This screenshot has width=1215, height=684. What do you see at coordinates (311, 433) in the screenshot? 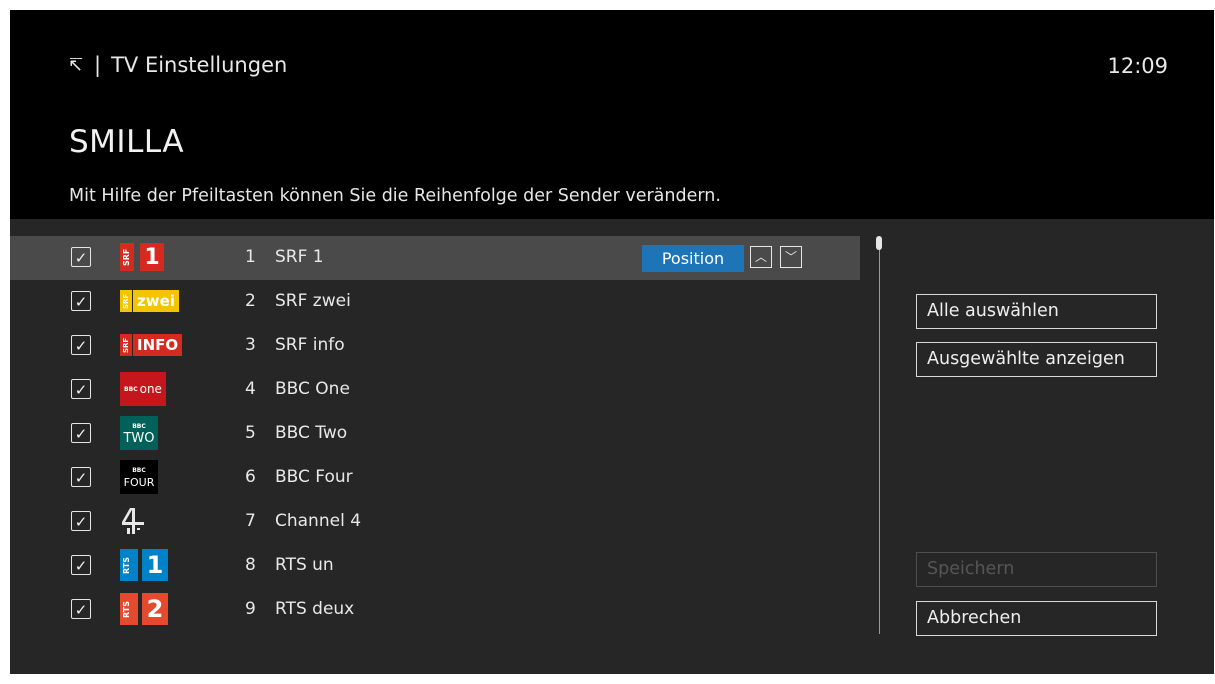
I see `channel-name: BBC Two` at bounding box center [311, 433].